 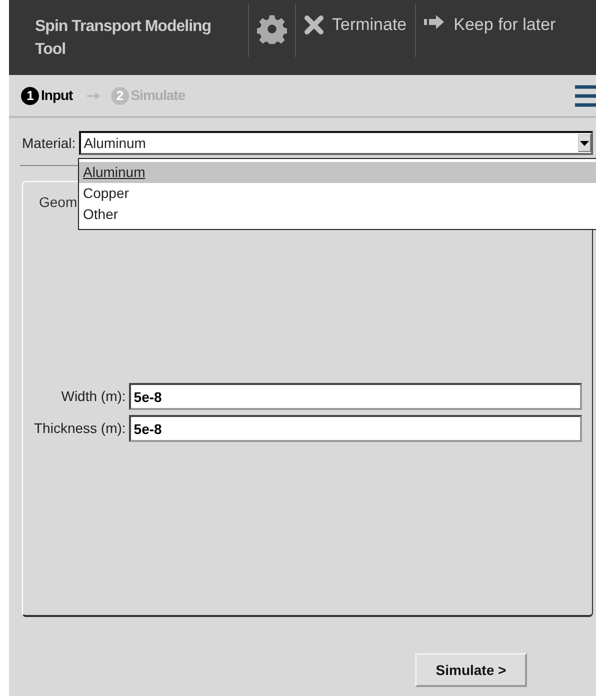 I want to click on field-label: Thickness (m):, so click(x=80, y=428).